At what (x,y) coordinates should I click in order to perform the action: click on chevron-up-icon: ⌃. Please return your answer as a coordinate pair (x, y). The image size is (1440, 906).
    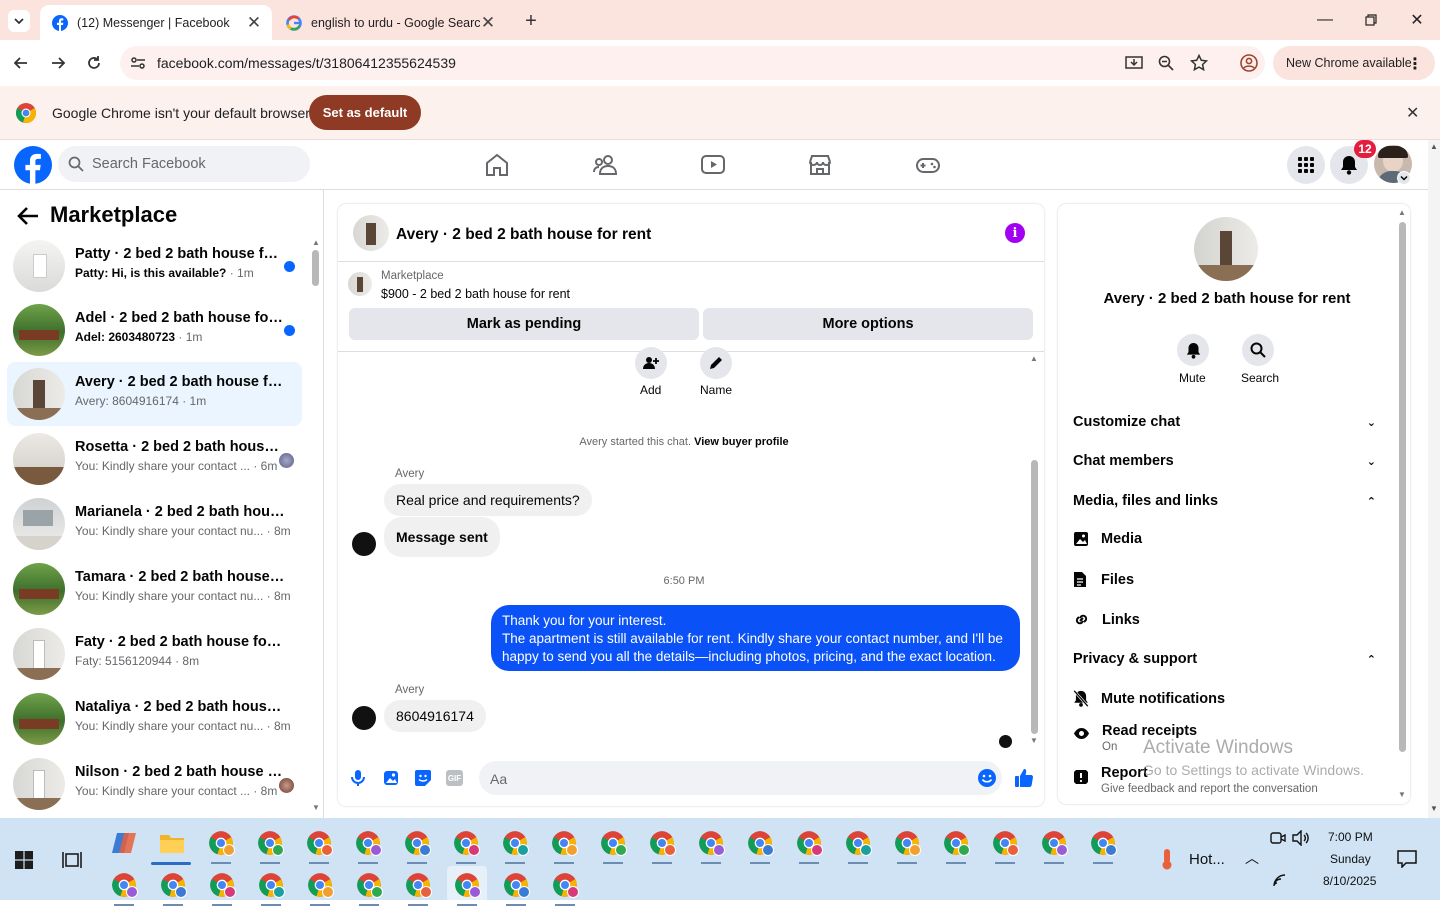
    Looking at the image, I should click on (1371, 659).